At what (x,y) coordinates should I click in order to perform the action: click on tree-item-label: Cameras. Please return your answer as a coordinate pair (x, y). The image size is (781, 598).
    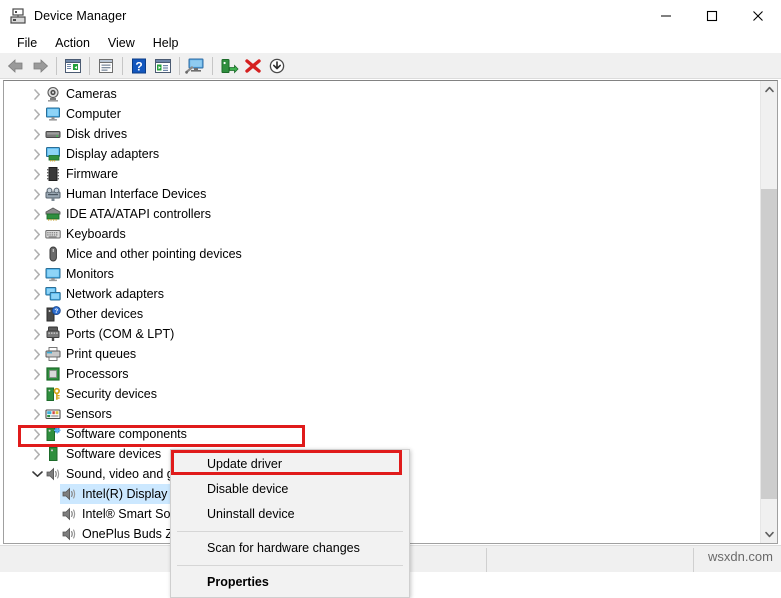
    Looking at the image, I should click on (91, 94).